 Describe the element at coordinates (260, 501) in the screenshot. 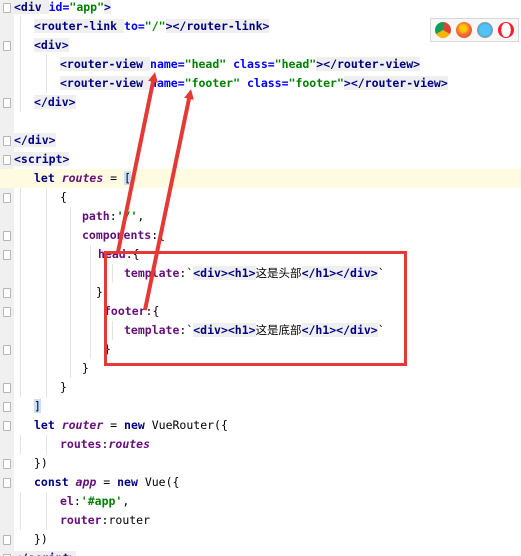

I see `code-line: el:'#app',` at that location.